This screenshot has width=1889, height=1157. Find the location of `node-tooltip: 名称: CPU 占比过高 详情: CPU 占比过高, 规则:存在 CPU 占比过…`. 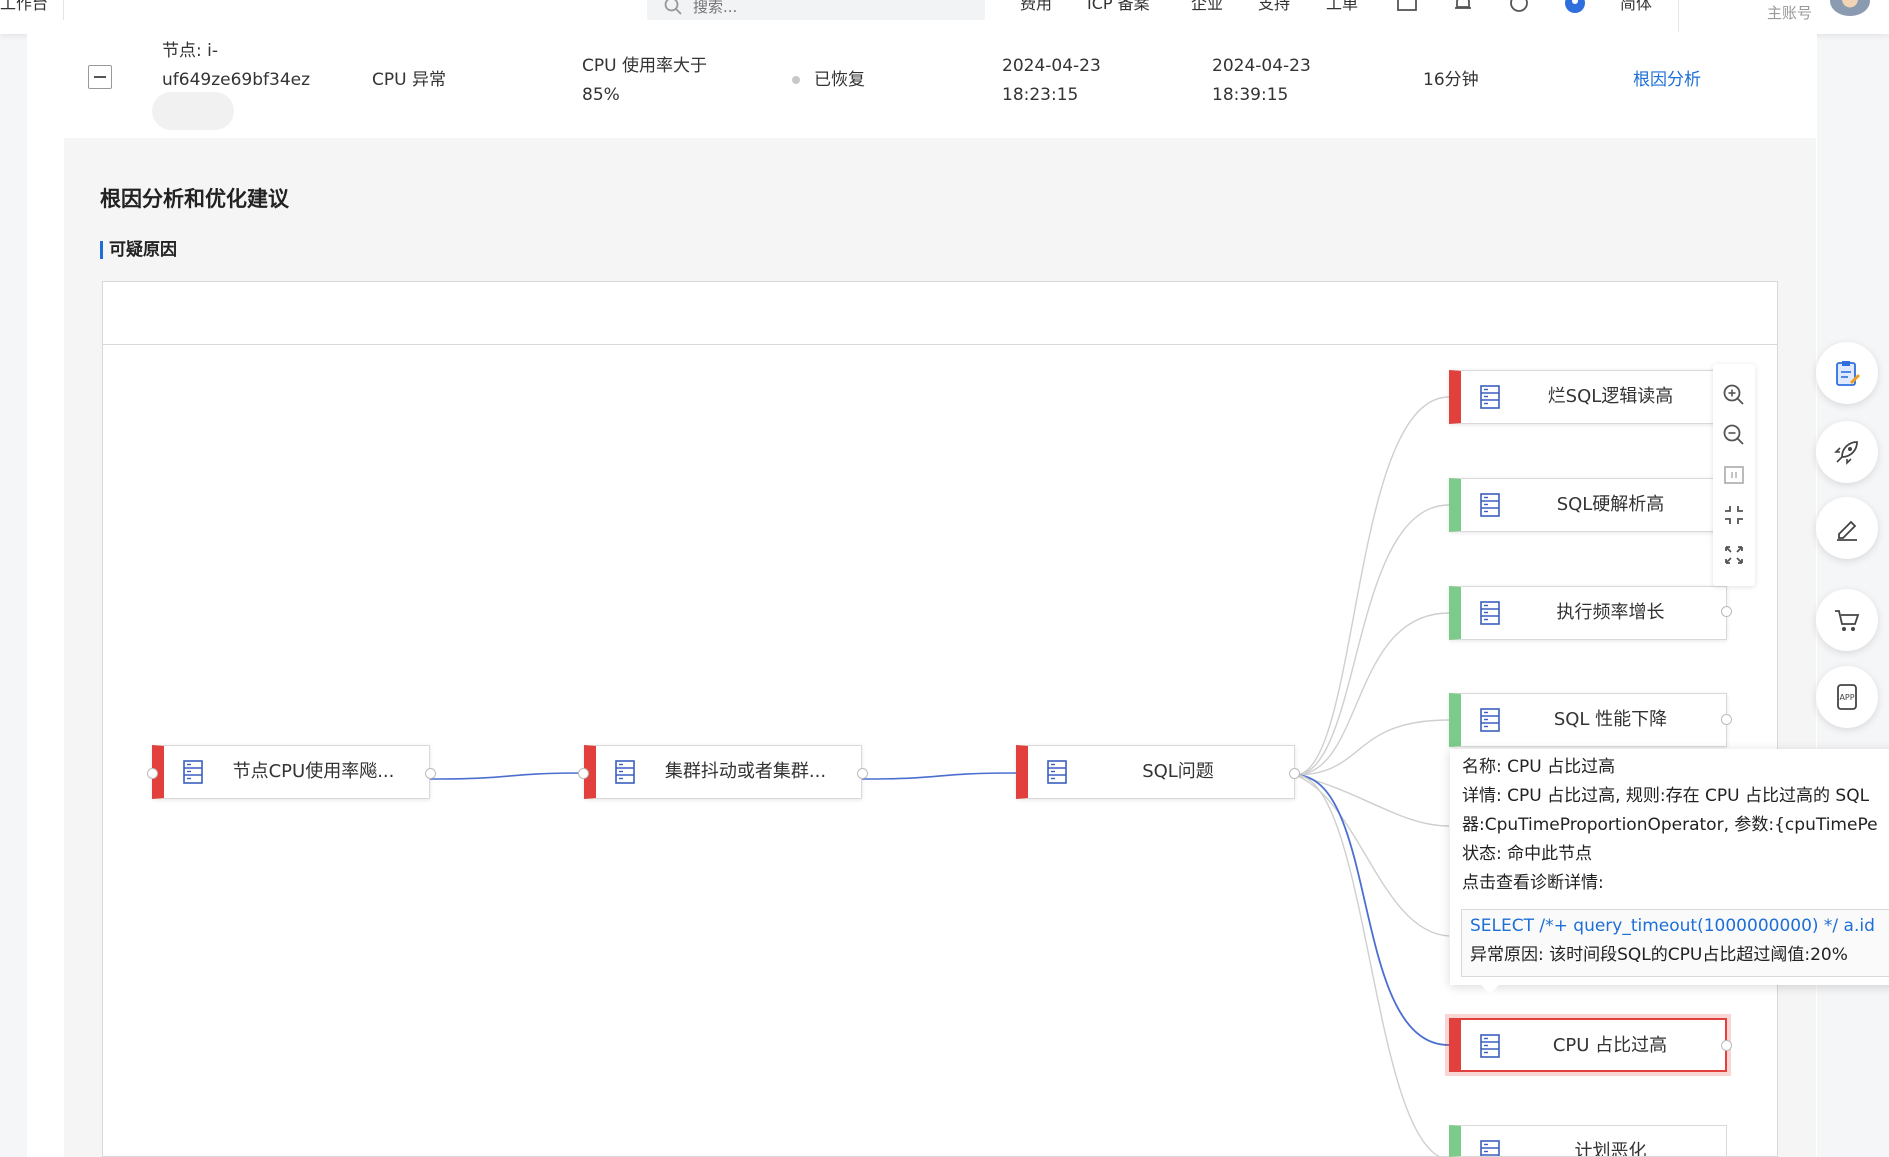

node-tooltip: 名称: CPU 占比过高 详情: CPU 占比过高, 规则:存在 CPU 占比过… is located at coordinates (1669, 867).